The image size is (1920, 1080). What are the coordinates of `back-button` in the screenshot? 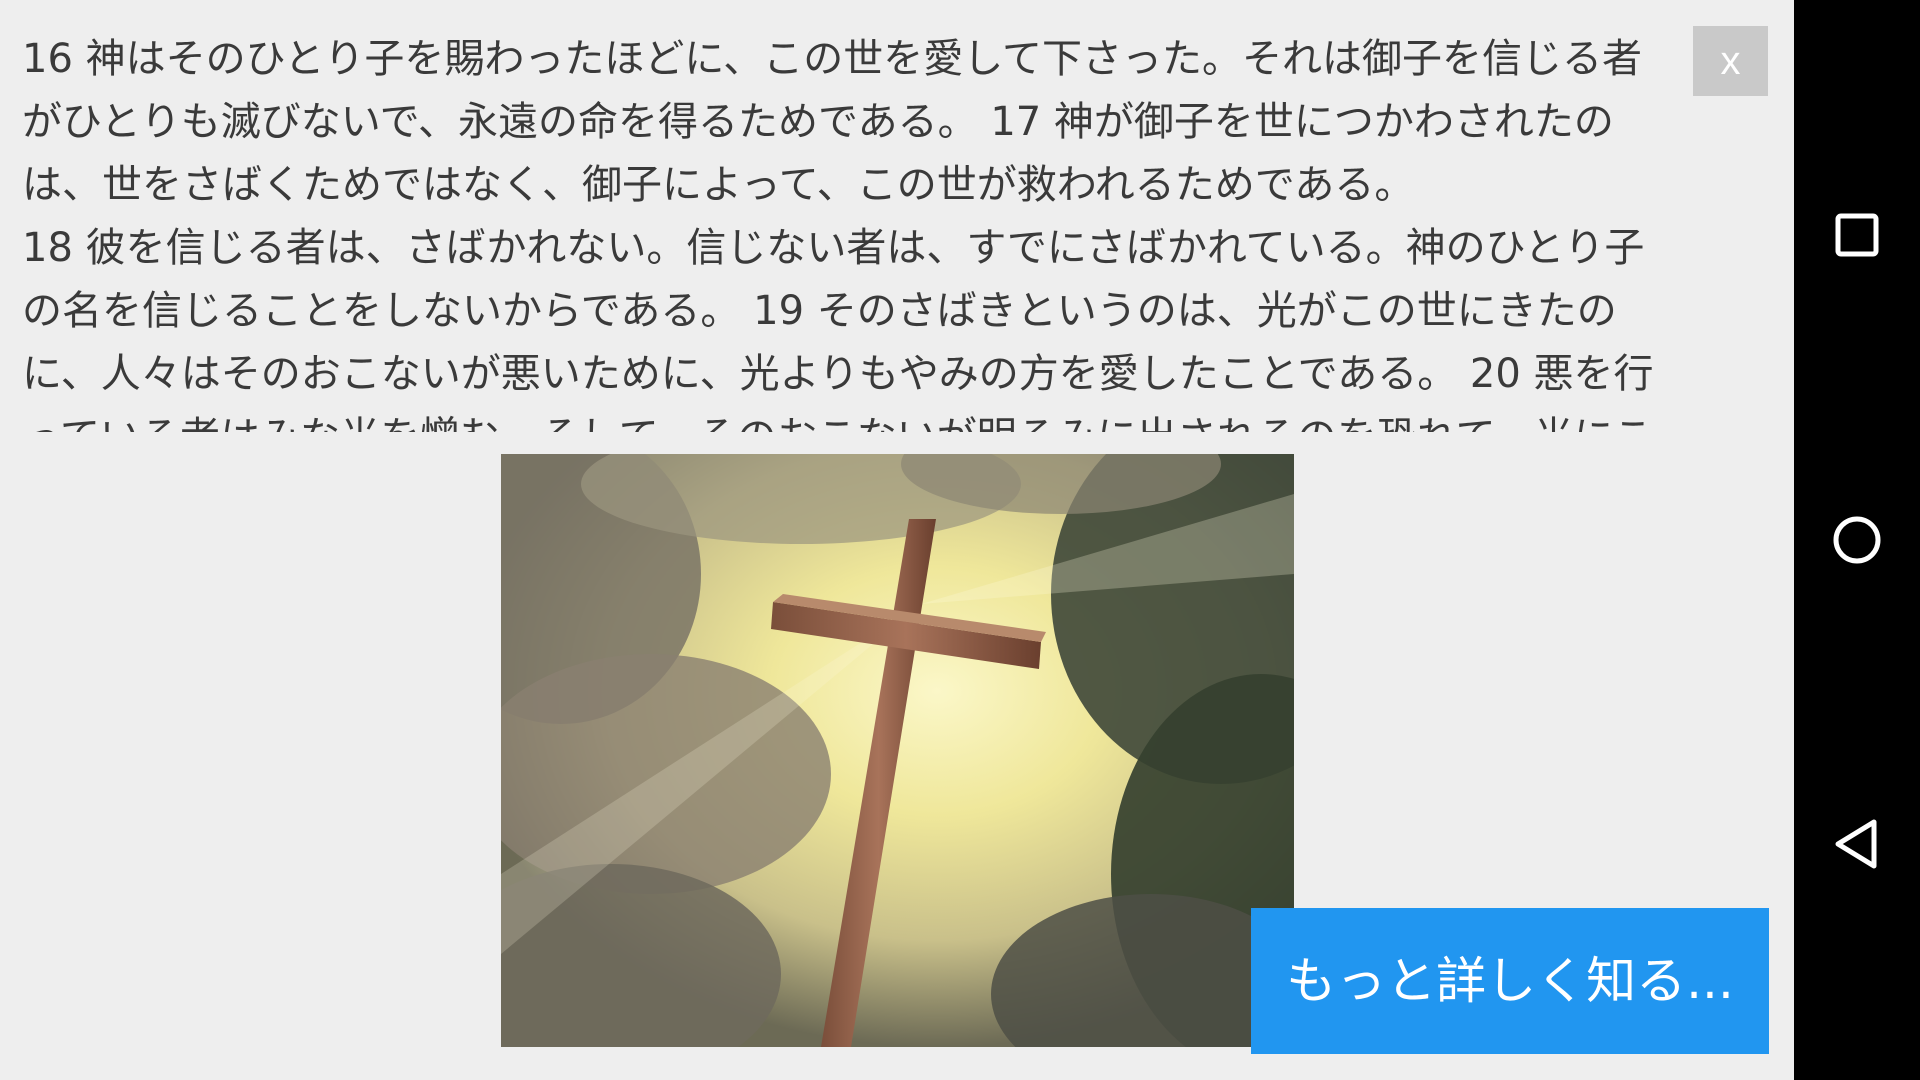 It's located at (1857, 844).